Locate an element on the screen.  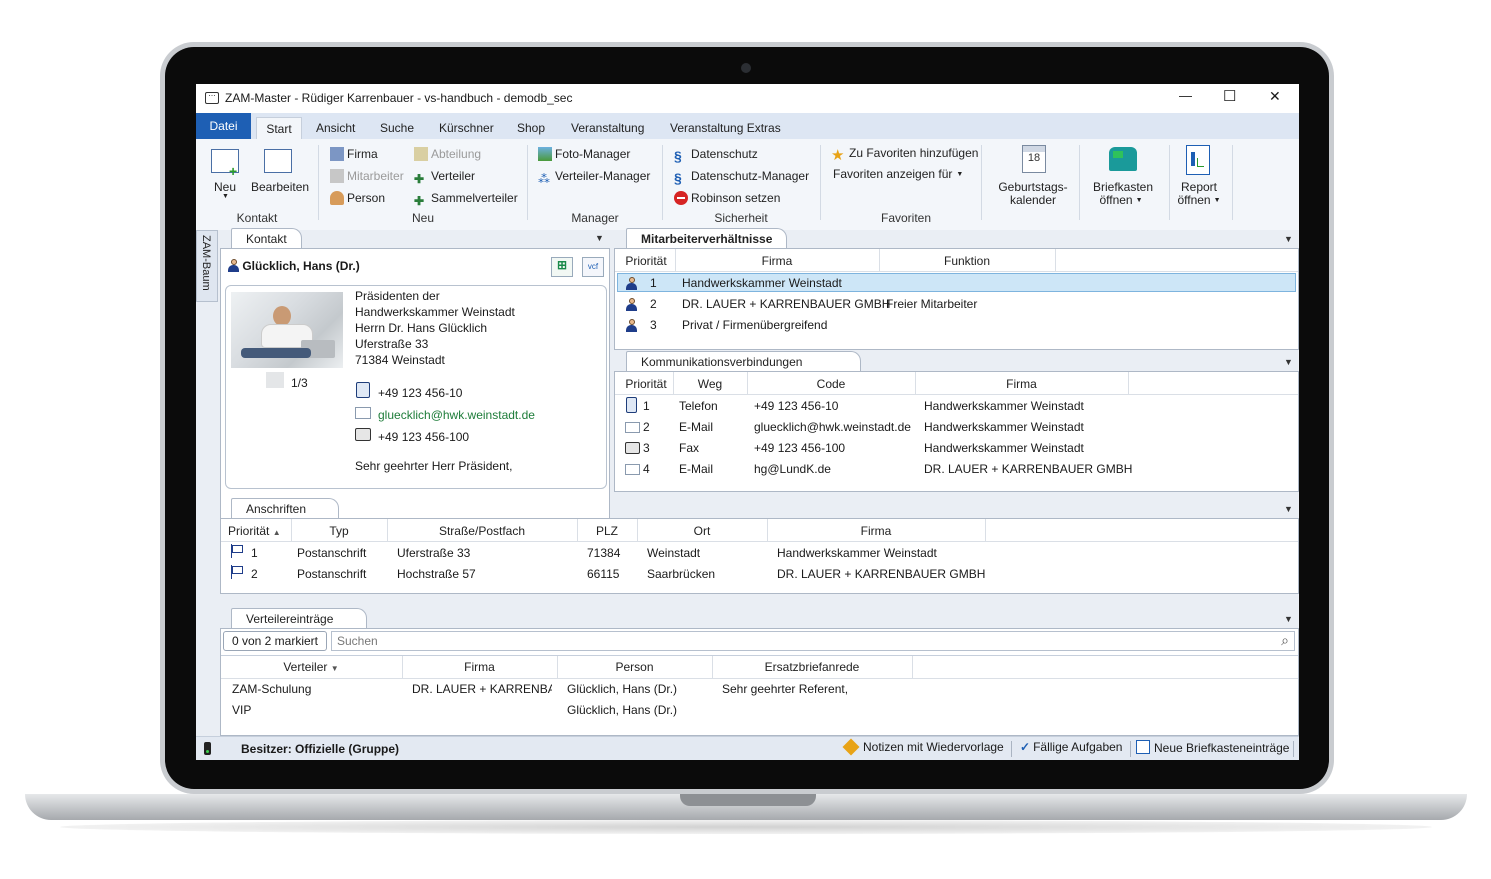
mitarbeiter-button: Mitarbeiter is located at coordinates (367, 176).